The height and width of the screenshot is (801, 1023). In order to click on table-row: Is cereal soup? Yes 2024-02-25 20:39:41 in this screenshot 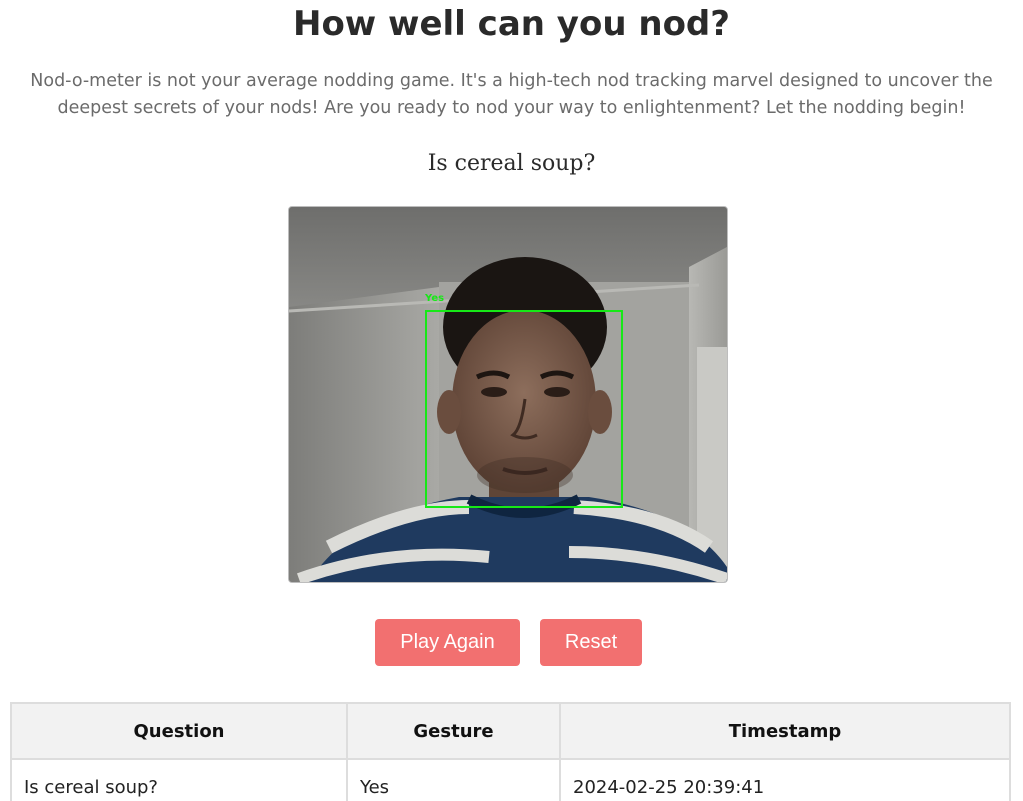, I will do `click(510, 779)`.